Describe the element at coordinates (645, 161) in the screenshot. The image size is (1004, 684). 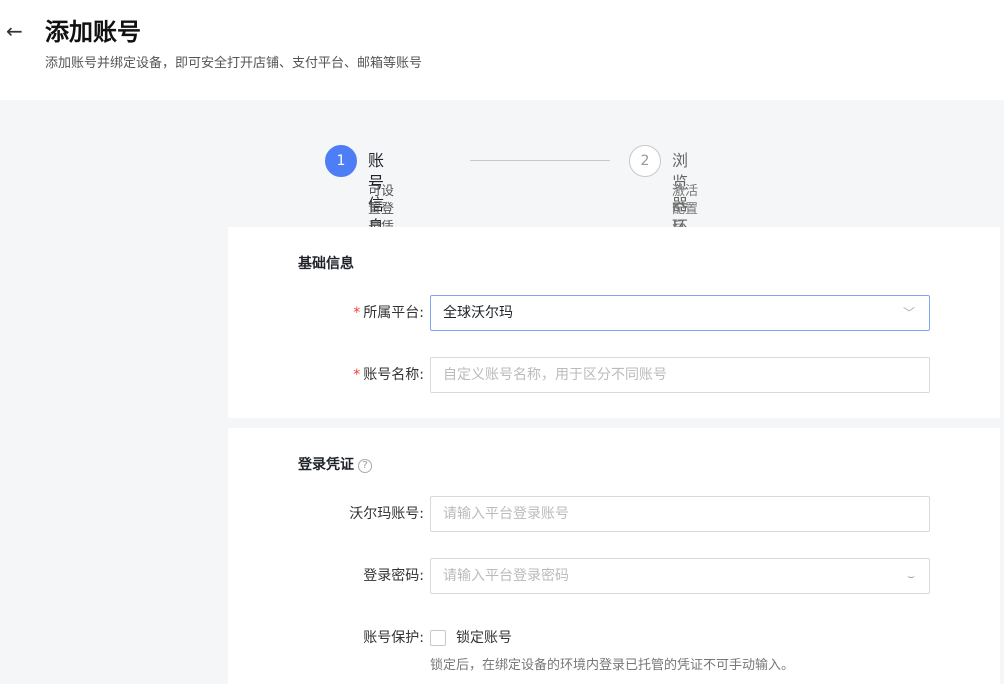
I see `step-2-number: 2` at that location.